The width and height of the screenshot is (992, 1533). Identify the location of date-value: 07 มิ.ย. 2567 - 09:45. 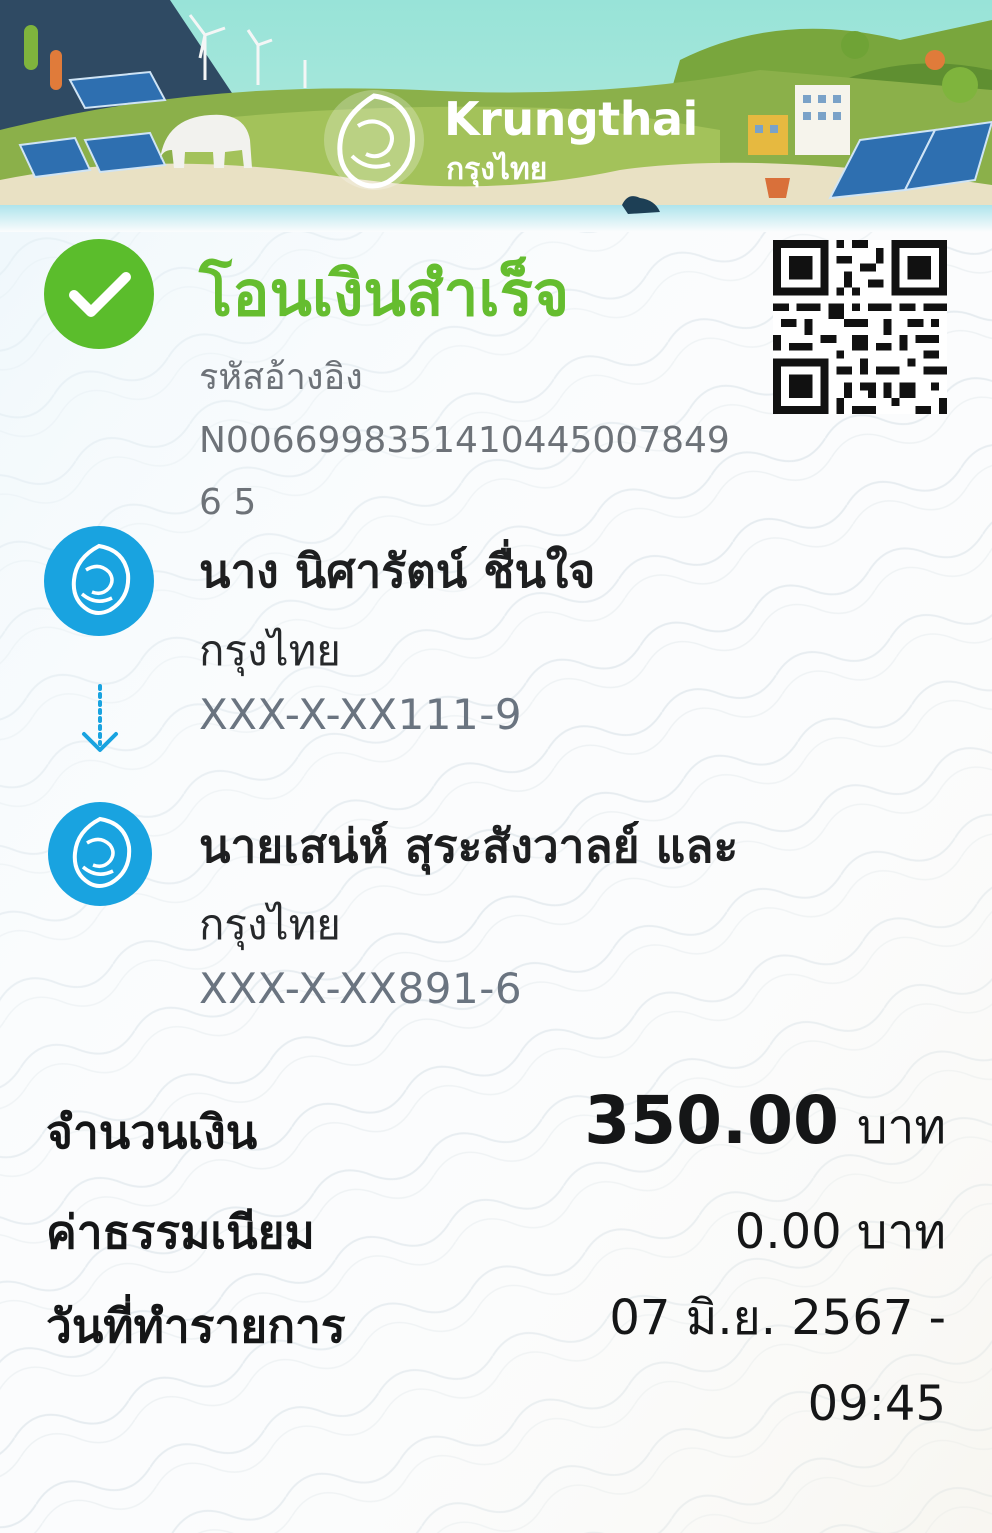
(777, 1361).